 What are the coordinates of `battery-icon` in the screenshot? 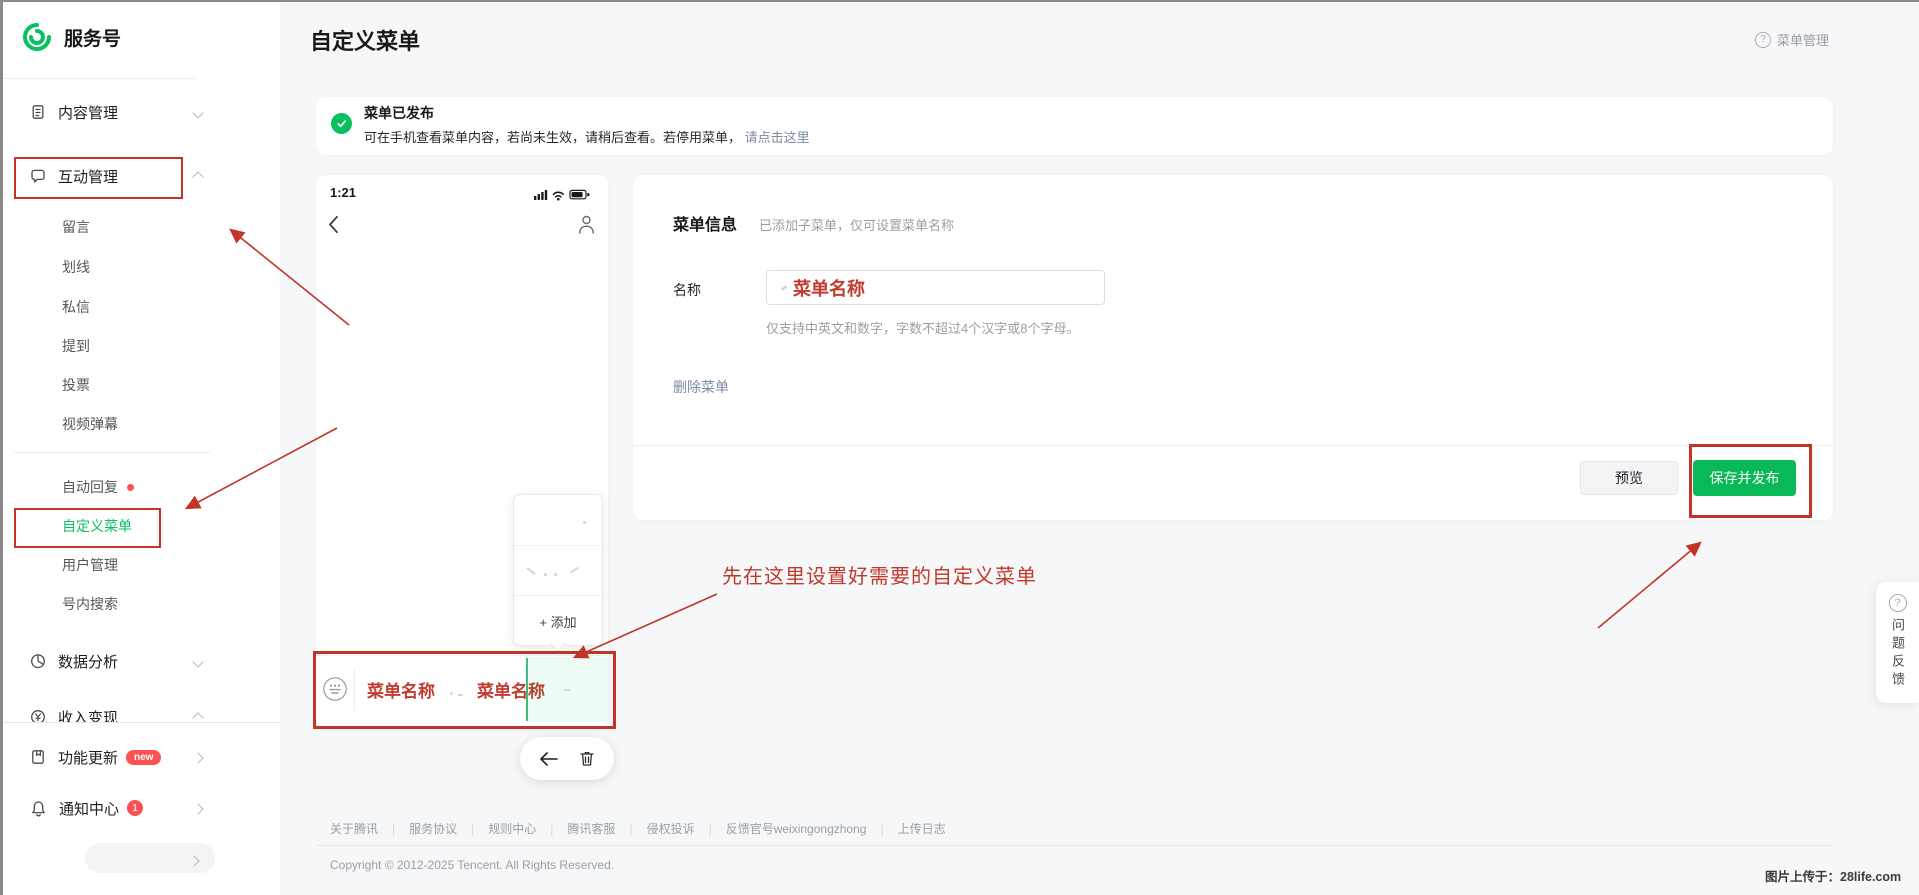 It's located at (579, 194).